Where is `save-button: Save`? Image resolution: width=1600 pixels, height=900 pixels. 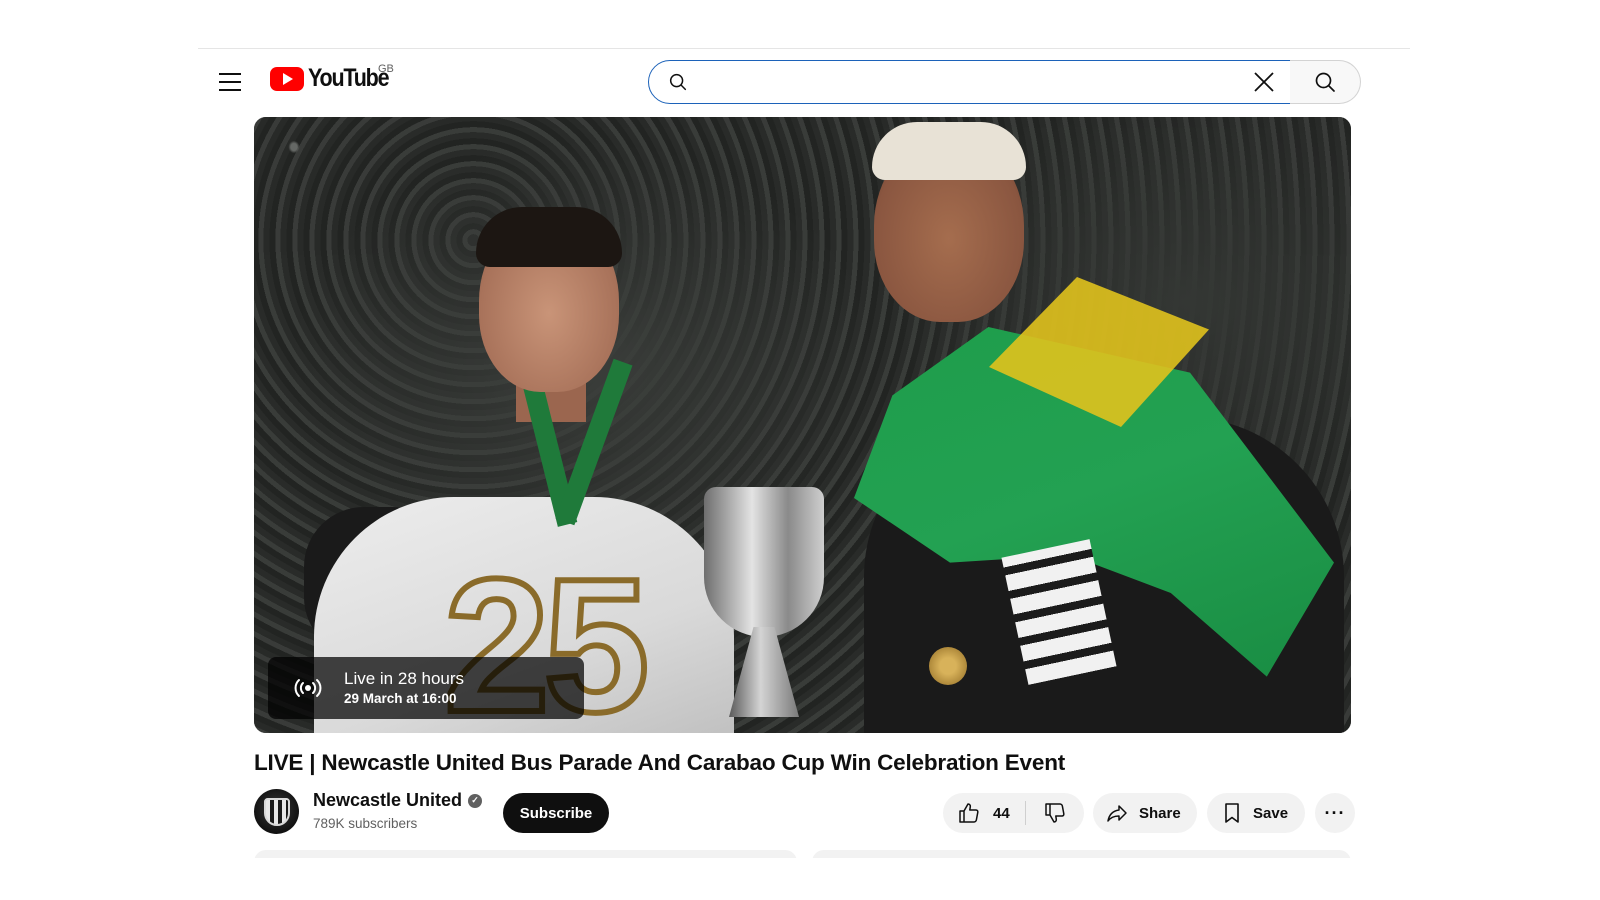 save-button: Save is located at coordinates (1256, 813).